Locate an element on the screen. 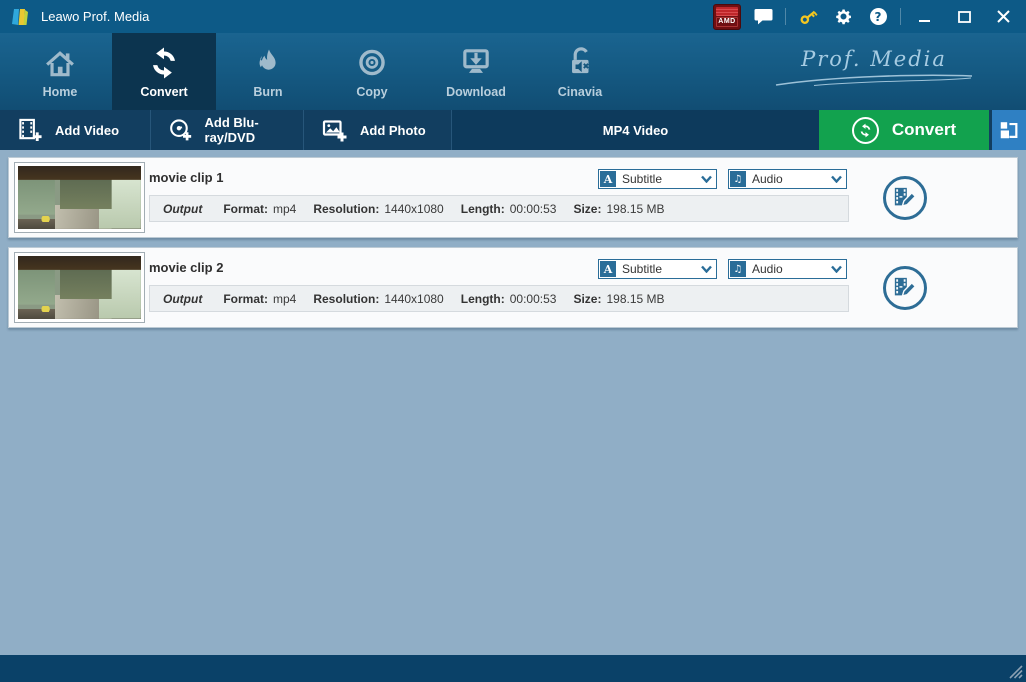  register-button is located at coordinates (808, 17).